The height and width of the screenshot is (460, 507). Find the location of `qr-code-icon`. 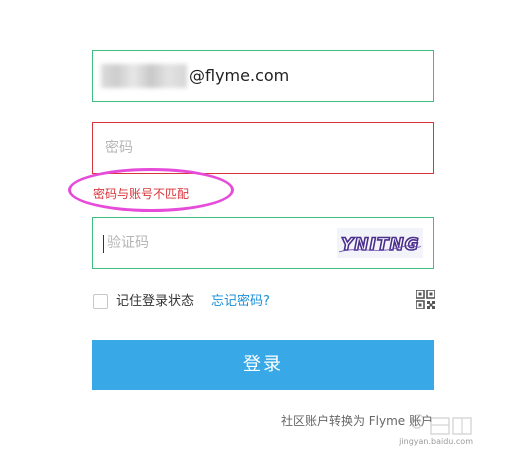

qr-code-icon is located at coordinates (425, 299).